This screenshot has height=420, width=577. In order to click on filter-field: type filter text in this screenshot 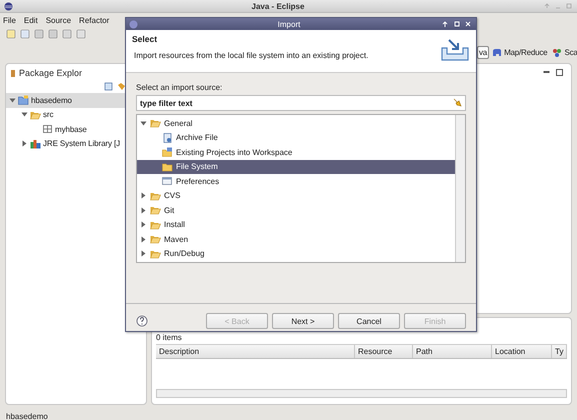, I will do `click(301, 103)`.